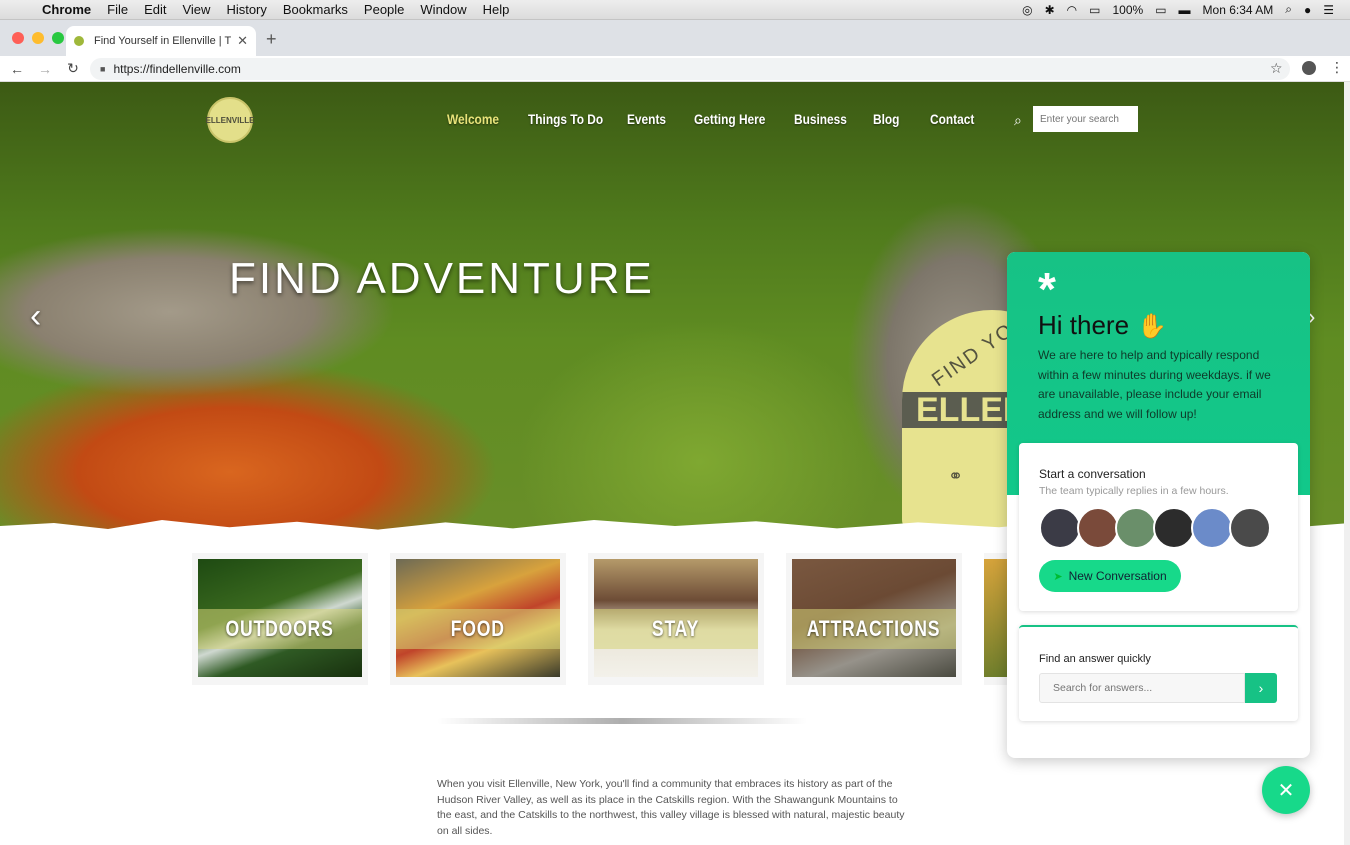  I want to click on bicycle-icon: ⚭, so click(956, 476).